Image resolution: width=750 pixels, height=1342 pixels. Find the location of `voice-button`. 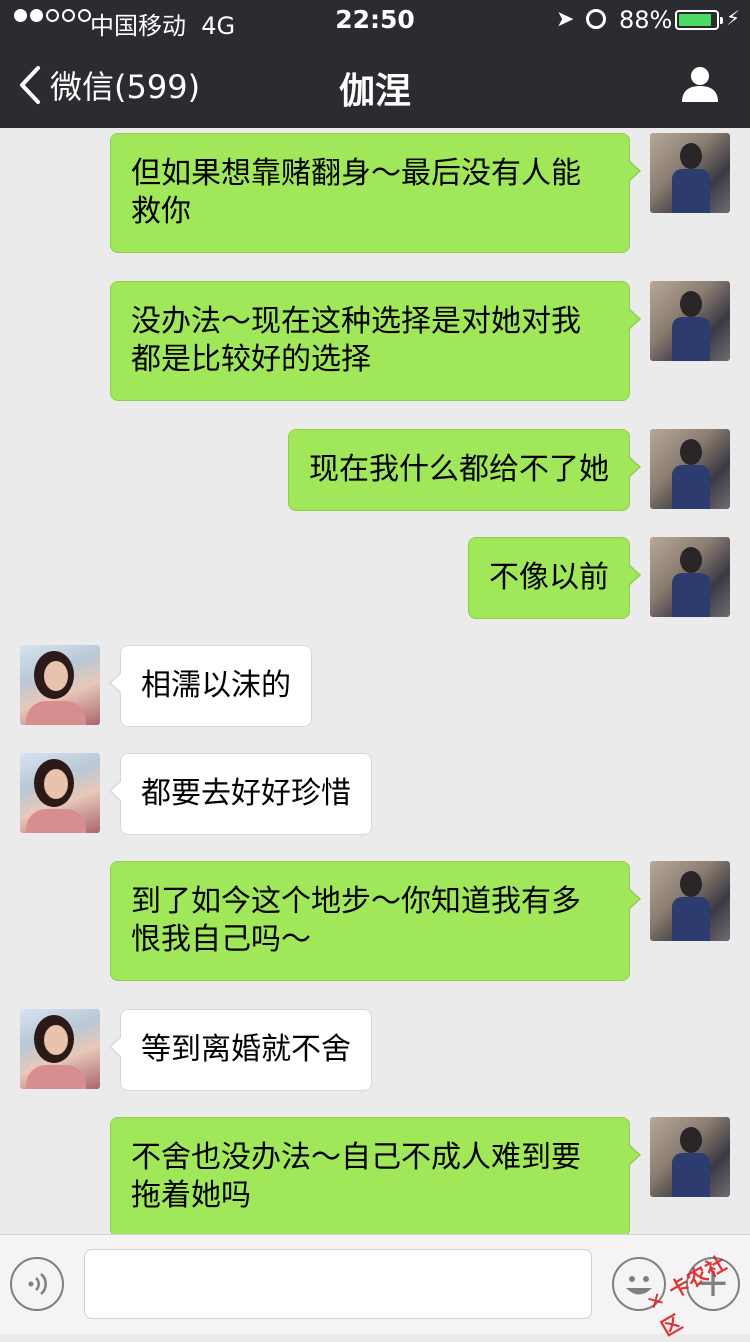

voice-button is located at coordinates (37, 1284).